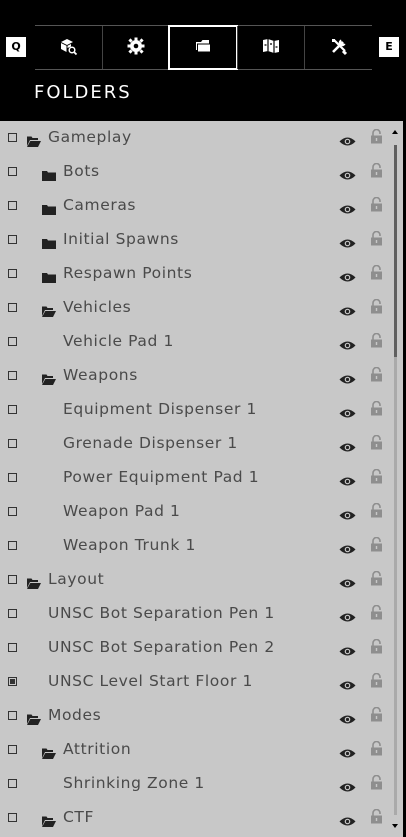 Image resolution: width=406 pixels, height=837 pixels. Describe the element at coordinates (195, 716) in the screenshot. I see `tree-row: Modes` at that location.